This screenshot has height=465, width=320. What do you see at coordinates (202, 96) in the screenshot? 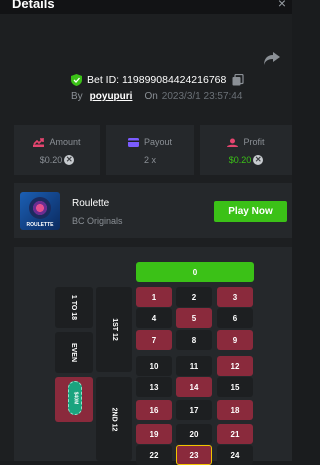
I see `bet-date: 2023/3/1 23:57:44` at bounding box center [202, 96].